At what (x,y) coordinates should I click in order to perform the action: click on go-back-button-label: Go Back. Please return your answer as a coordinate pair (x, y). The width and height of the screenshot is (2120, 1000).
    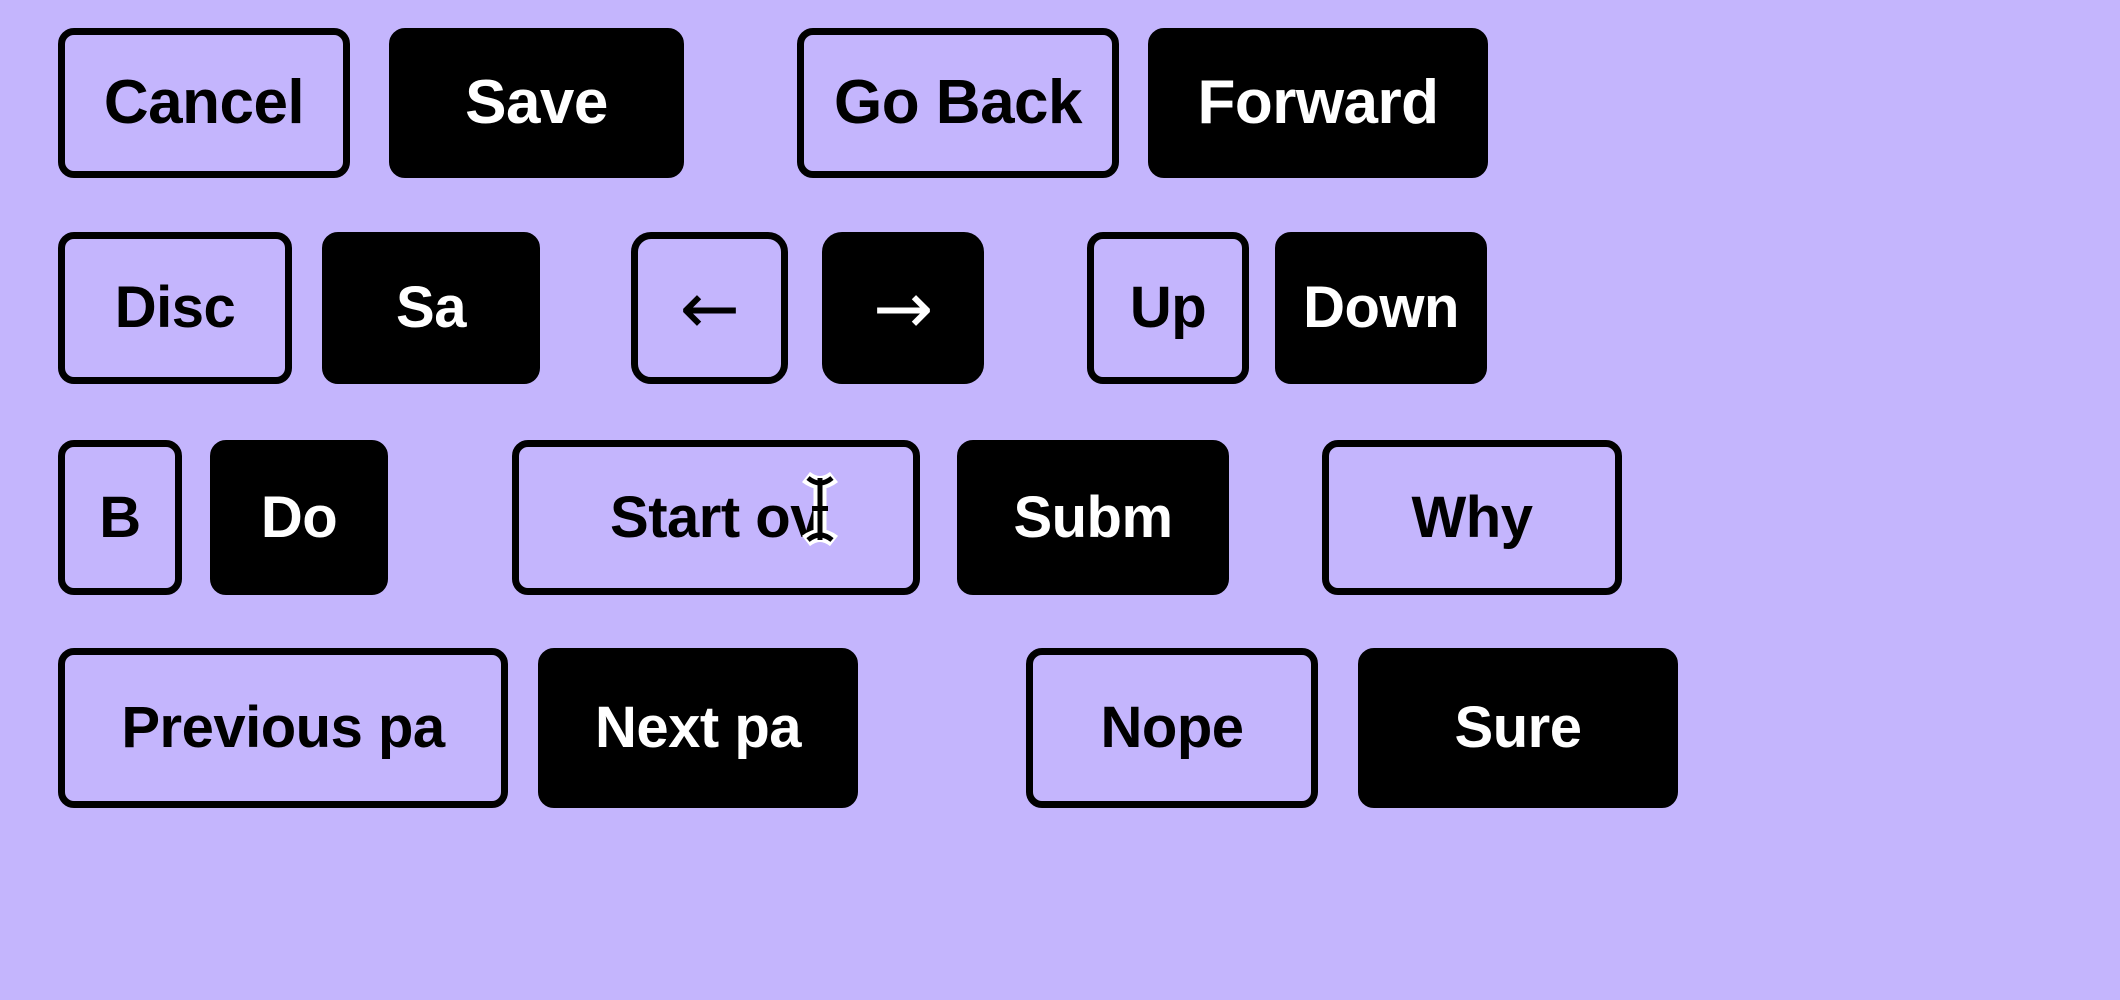
    Looking at the image, I should click on (958, 102).